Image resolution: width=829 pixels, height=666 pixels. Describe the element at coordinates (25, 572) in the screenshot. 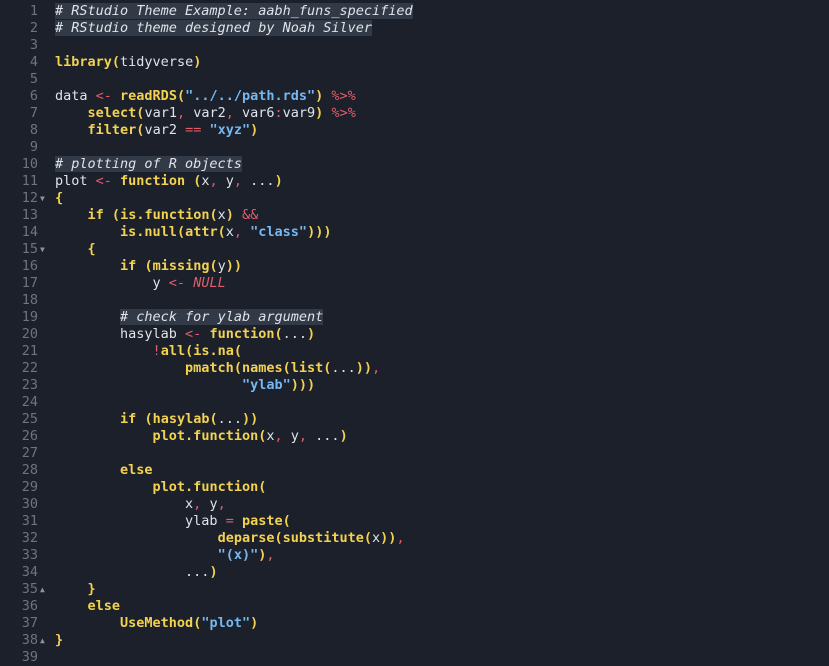

I see `line-number: 34` at that location.